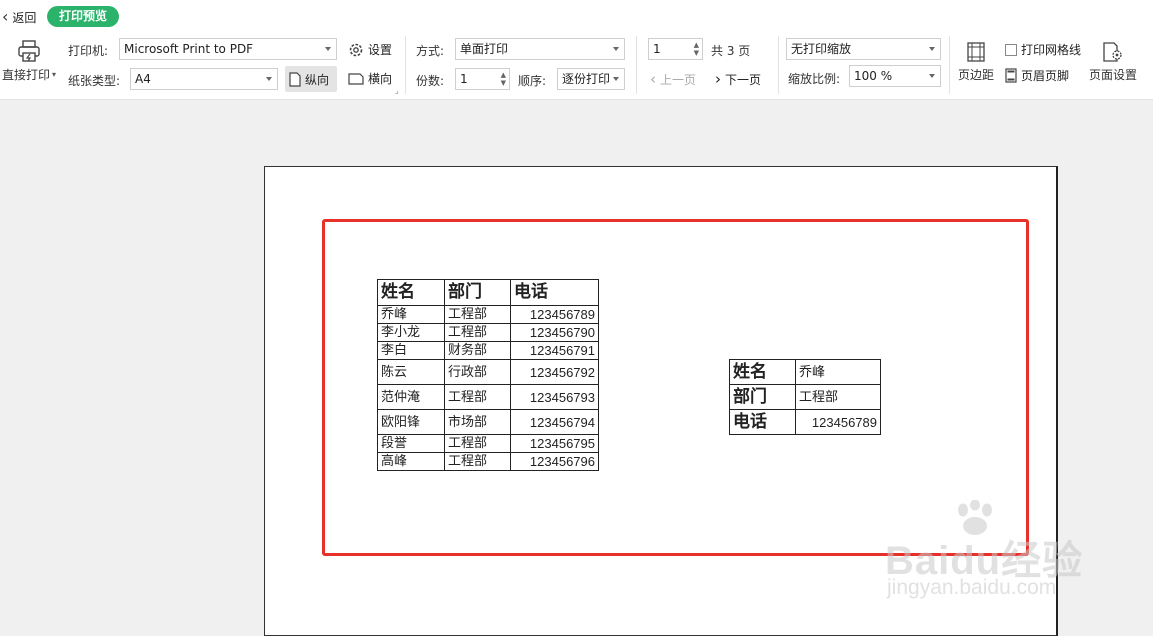 Image resolution: width=1153 pixels, height=636 pixels. What do you see at coordinates (532, 81) in the screenshot?
I see `order-label: 顺序:` at bounding box center [532, 81].